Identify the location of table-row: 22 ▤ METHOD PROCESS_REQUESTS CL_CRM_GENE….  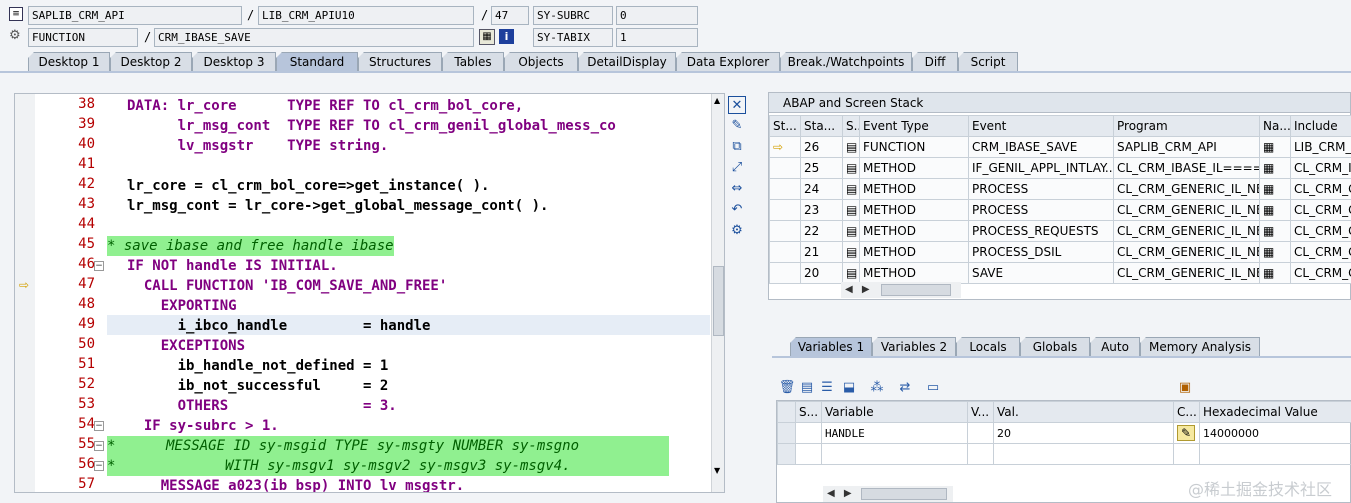
(1060, 231).